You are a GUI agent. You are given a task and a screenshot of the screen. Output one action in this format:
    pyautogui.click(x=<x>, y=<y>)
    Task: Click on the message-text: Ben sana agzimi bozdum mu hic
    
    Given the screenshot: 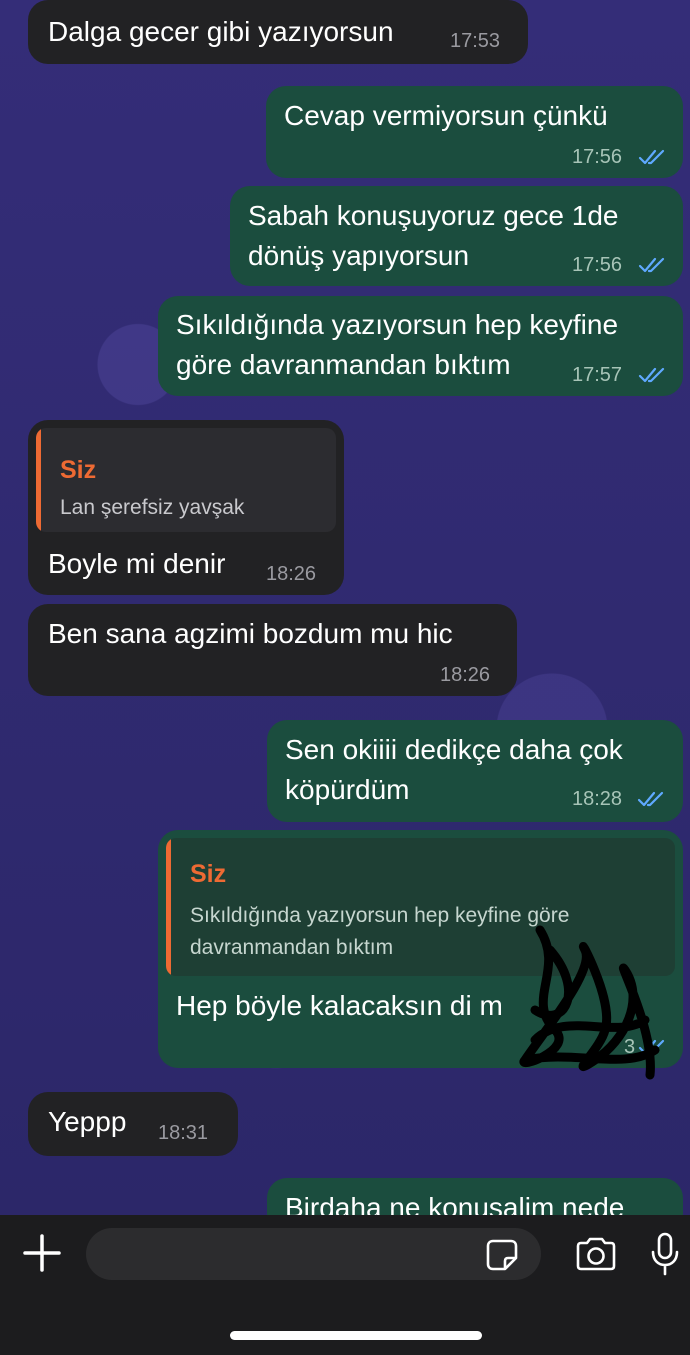 What is the action you would take?
    pyautogui.click(x=250, y=633)
    